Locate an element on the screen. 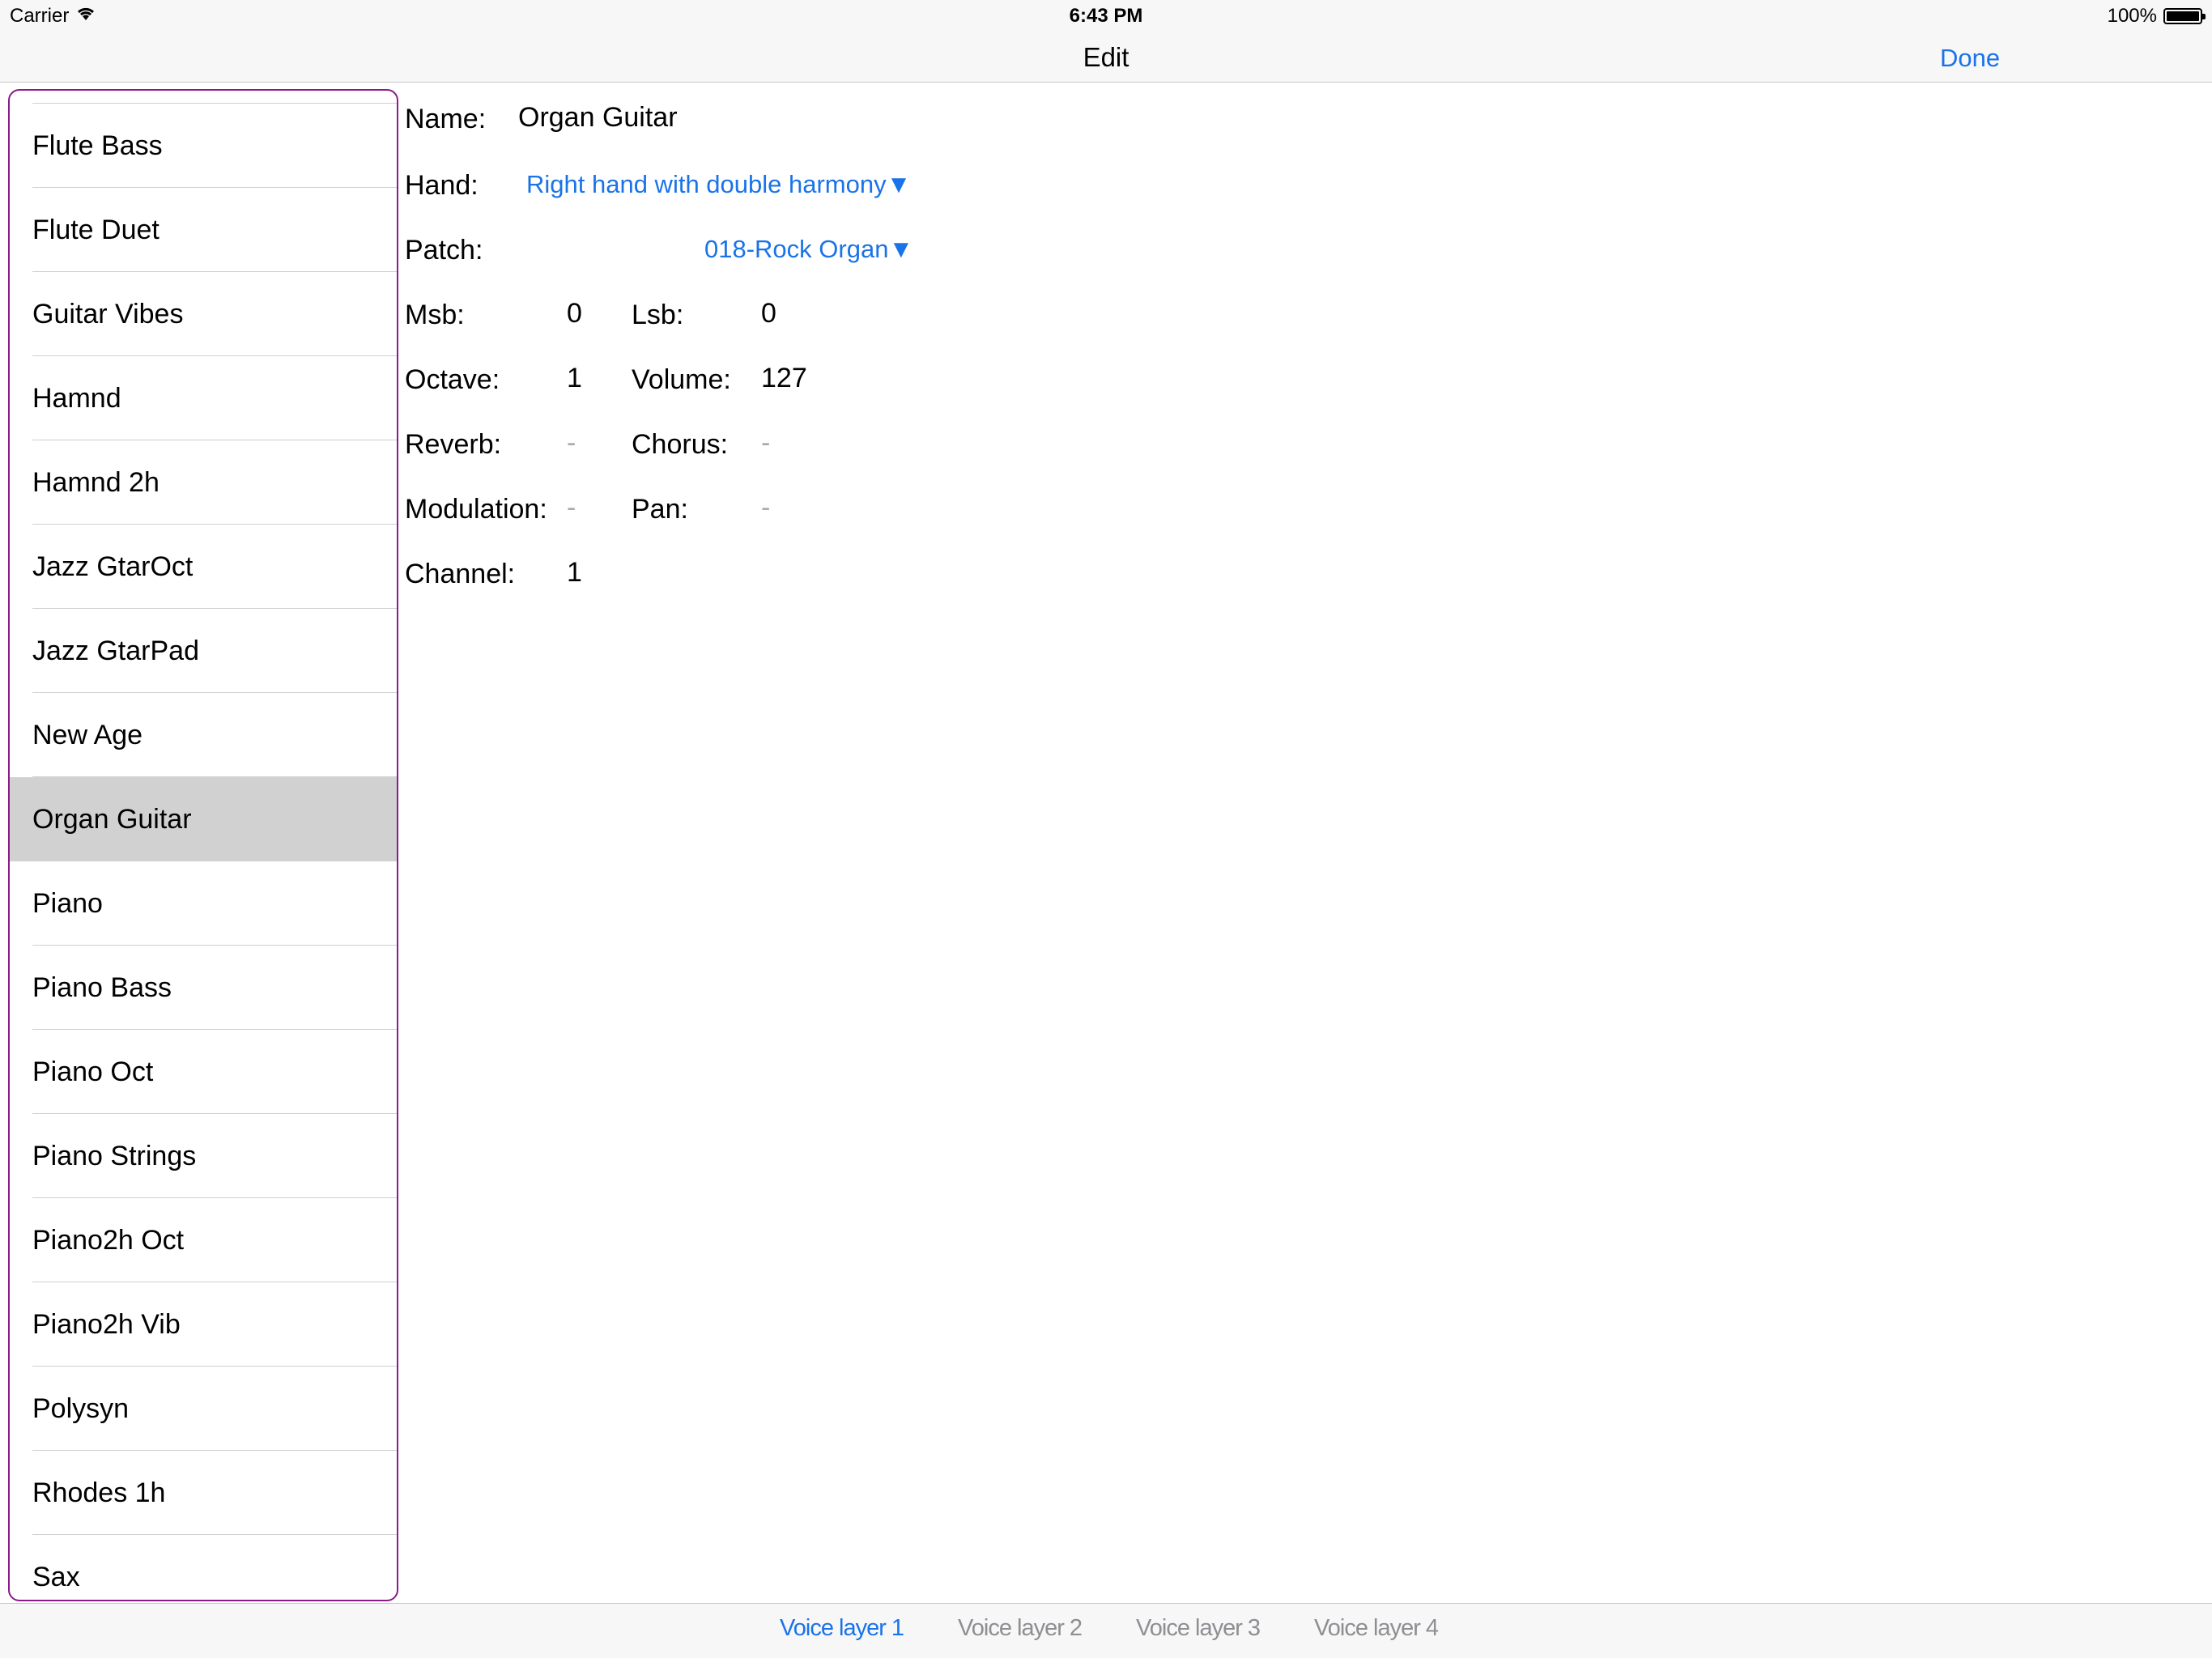 Image resolution: width=2212 pixels, height=1658 pixels. chorus-value: - is located at coordinates (766, 443).